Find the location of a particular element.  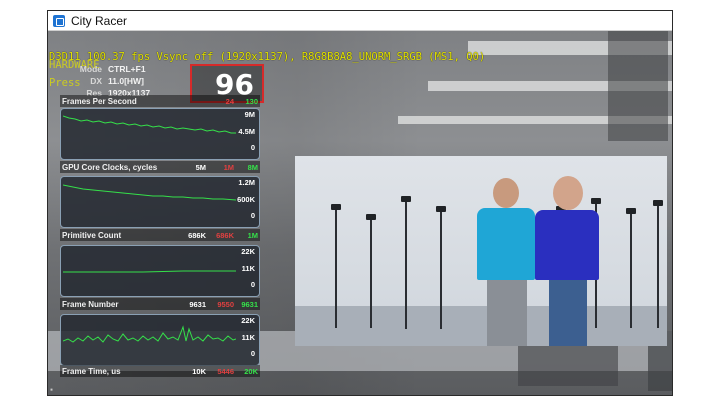

stat-min: 1M is located at coordinates (228, 167).